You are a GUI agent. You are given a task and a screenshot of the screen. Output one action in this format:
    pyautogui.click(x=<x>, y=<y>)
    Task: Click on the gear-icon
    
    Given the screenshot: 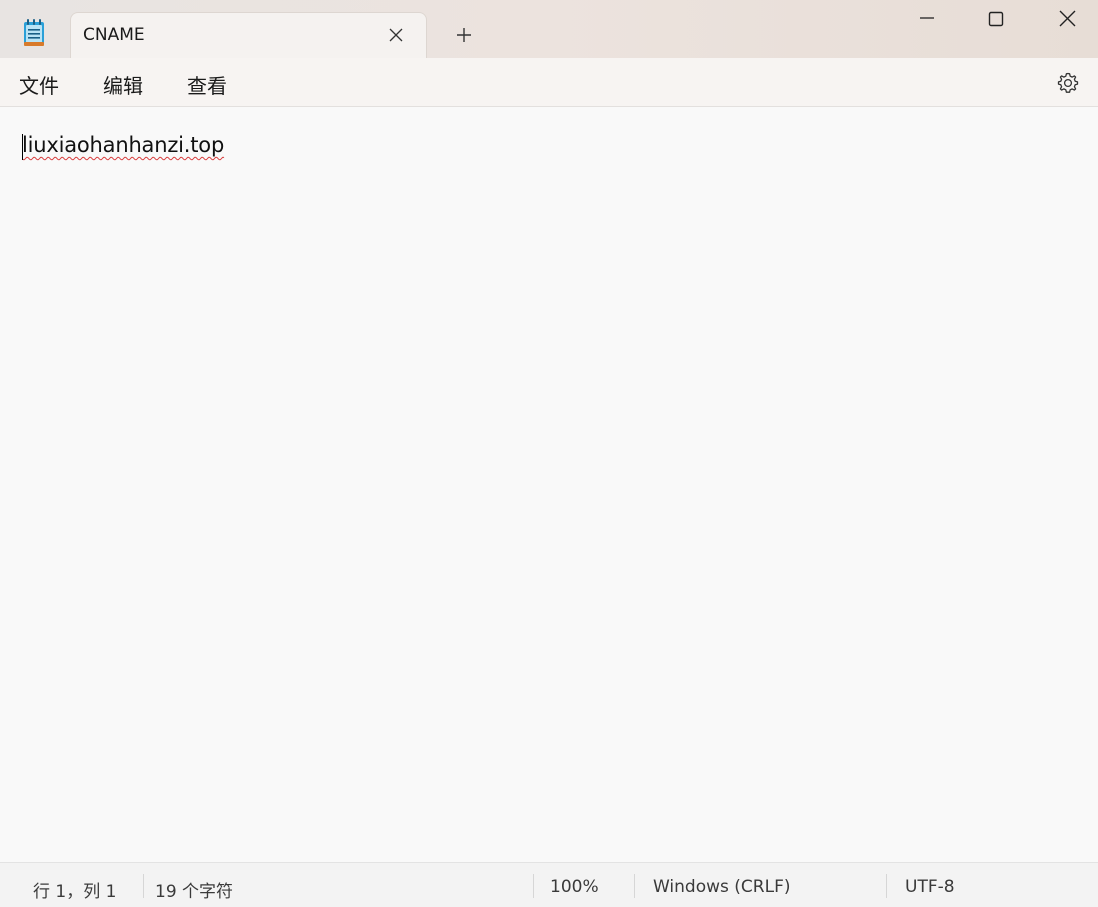 What is the action you would take?
    pyautogui.click(x=1068, y=83)
    